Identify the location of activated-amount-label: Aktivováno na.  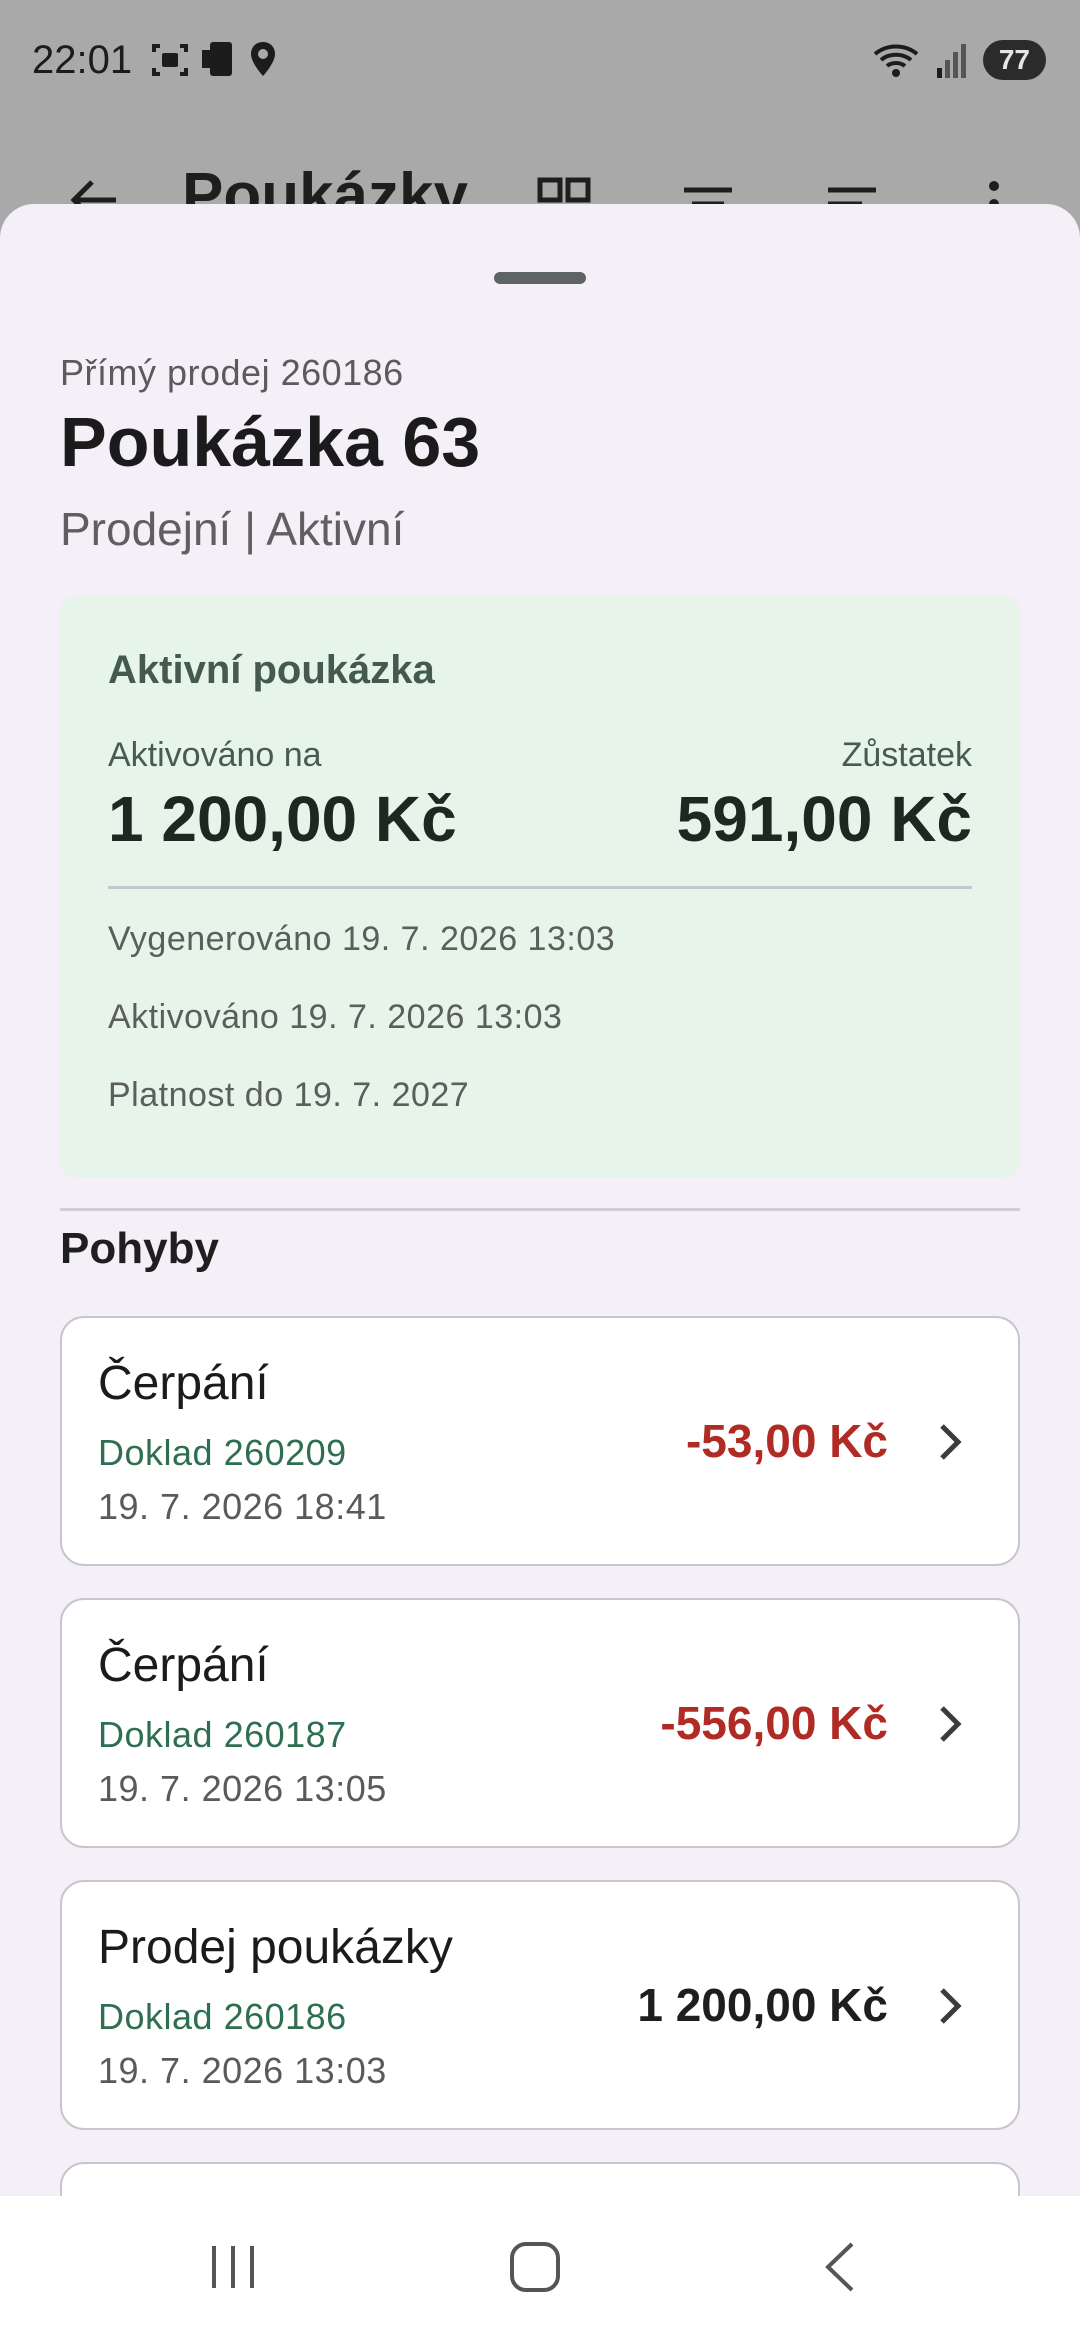
(215, 755).